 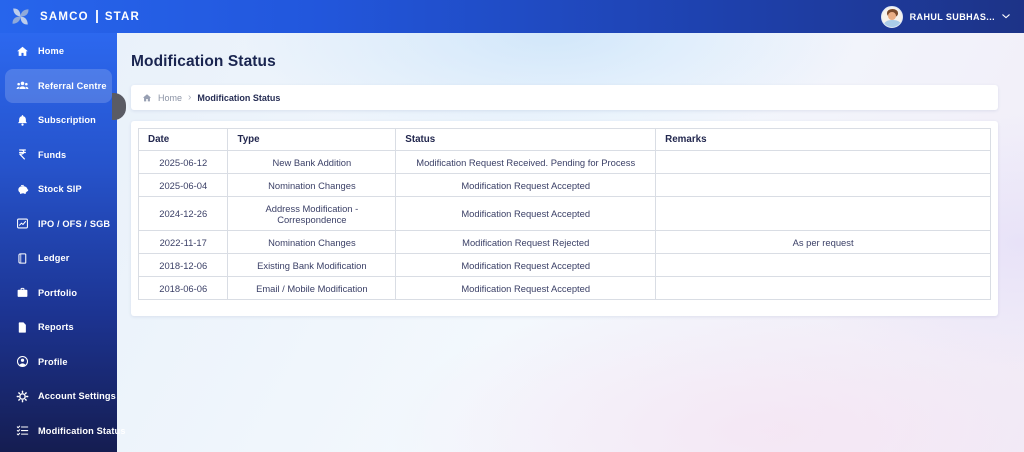 What do you see at coordinates (20, 16) in the screenshot?
I see `samco-pinwheel-icon` at bounding box center [20, 16].